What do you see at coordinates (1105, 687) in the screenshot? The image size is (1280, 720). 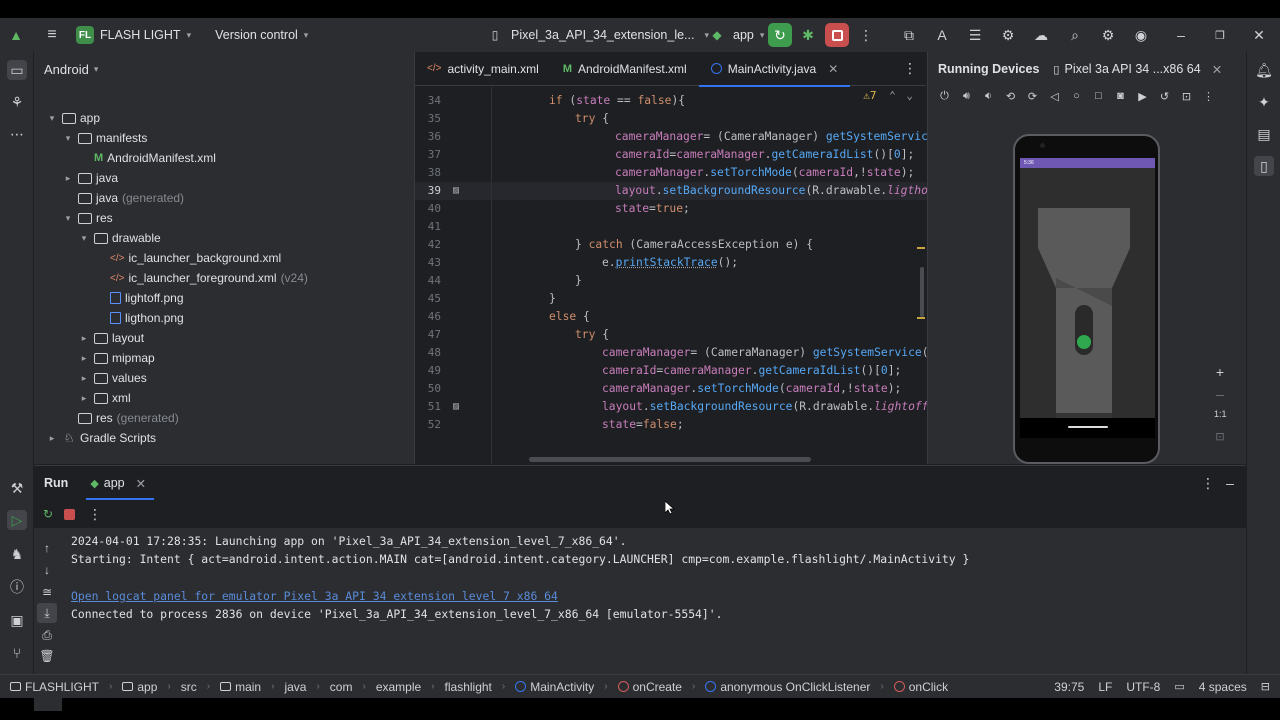 I see `line-separator: LF` at bounding box center [1105, 687].